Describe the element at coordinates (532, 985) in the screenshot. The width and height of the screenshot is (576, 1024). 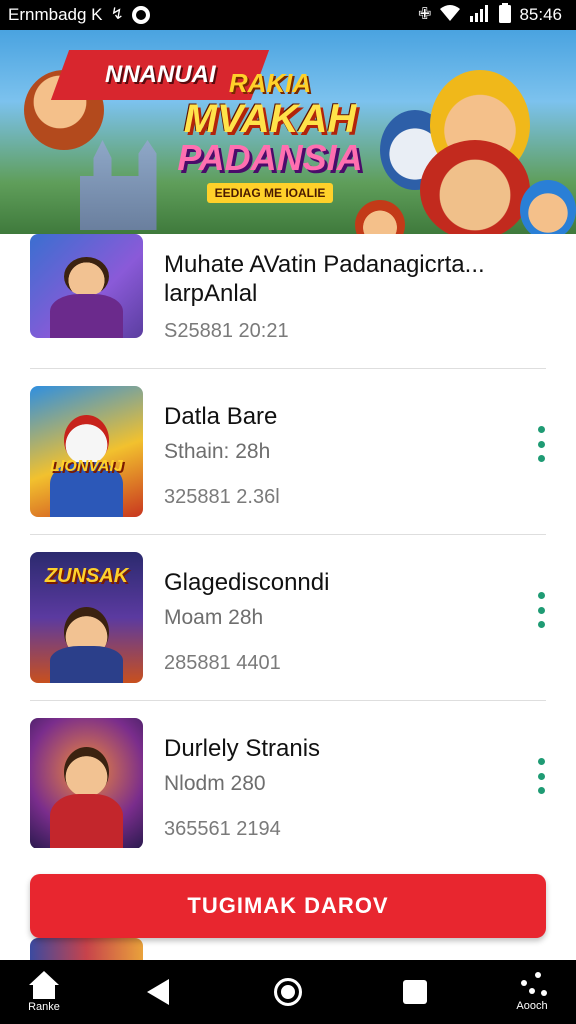
I see `assistant-dots-icon` at that location.